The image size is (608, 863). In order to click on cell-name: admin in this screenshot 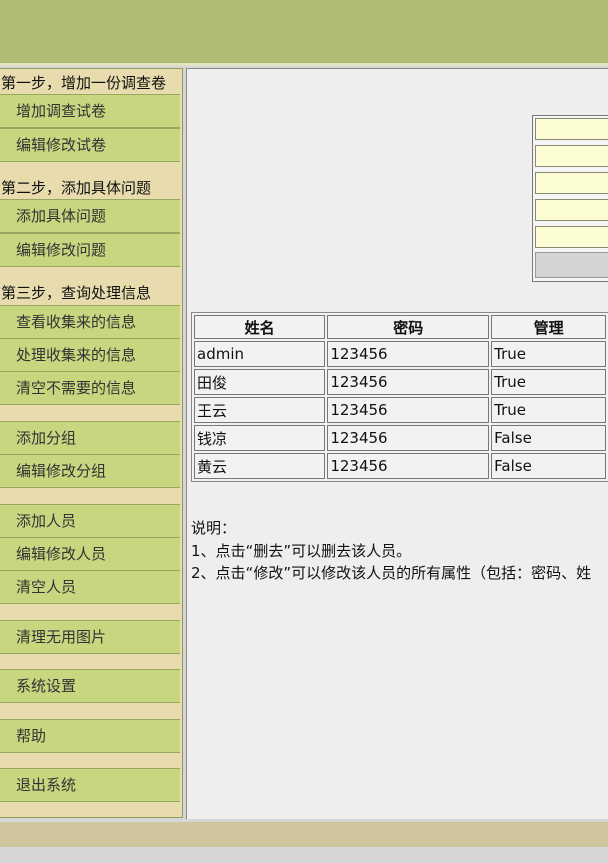, I will do `click(260, 354)`.